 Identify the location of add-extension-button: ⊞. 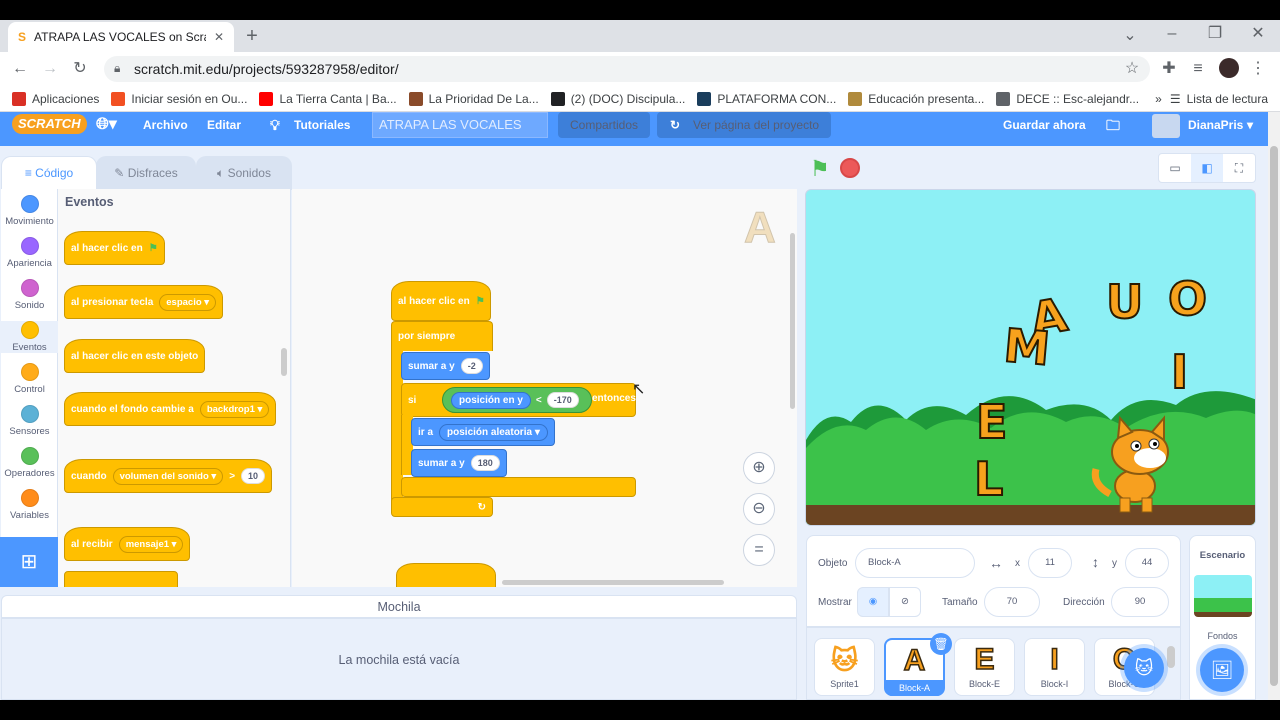
(29, 562).